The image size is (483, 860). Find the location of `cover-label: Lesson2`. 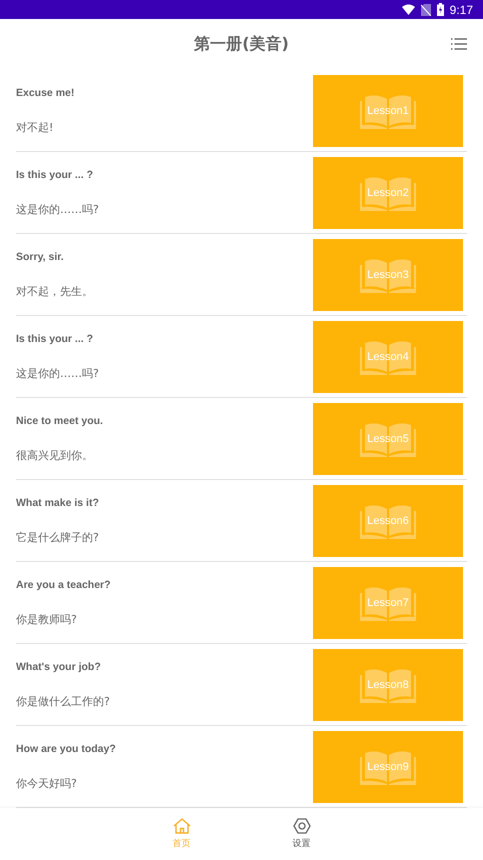

cover-label: Lesson2 is located at coordinates (388, 192).